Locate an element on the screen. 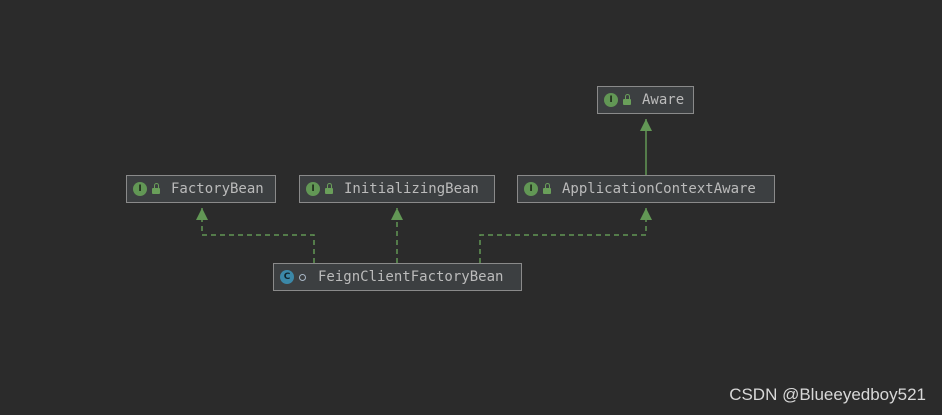  node-feignclientfactorybean: C FeignClientFactoryBean is located at coordinates (397, 277).